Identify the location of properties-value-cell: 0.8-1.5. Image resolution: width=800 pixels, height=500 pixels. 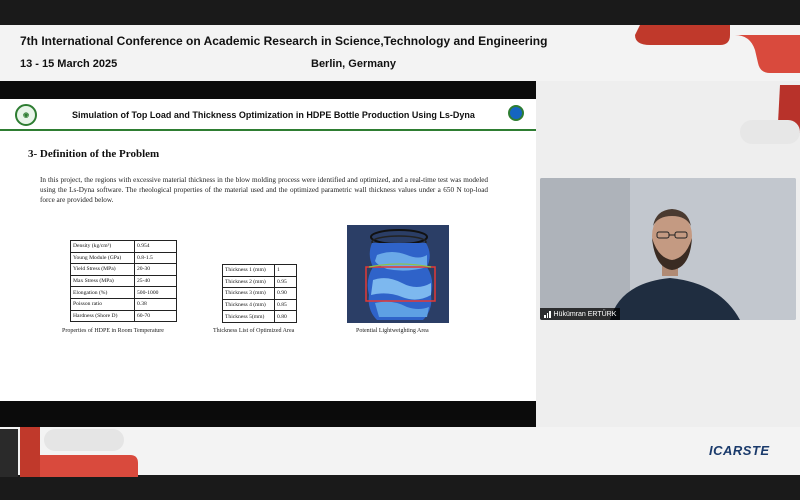
(155, 258).